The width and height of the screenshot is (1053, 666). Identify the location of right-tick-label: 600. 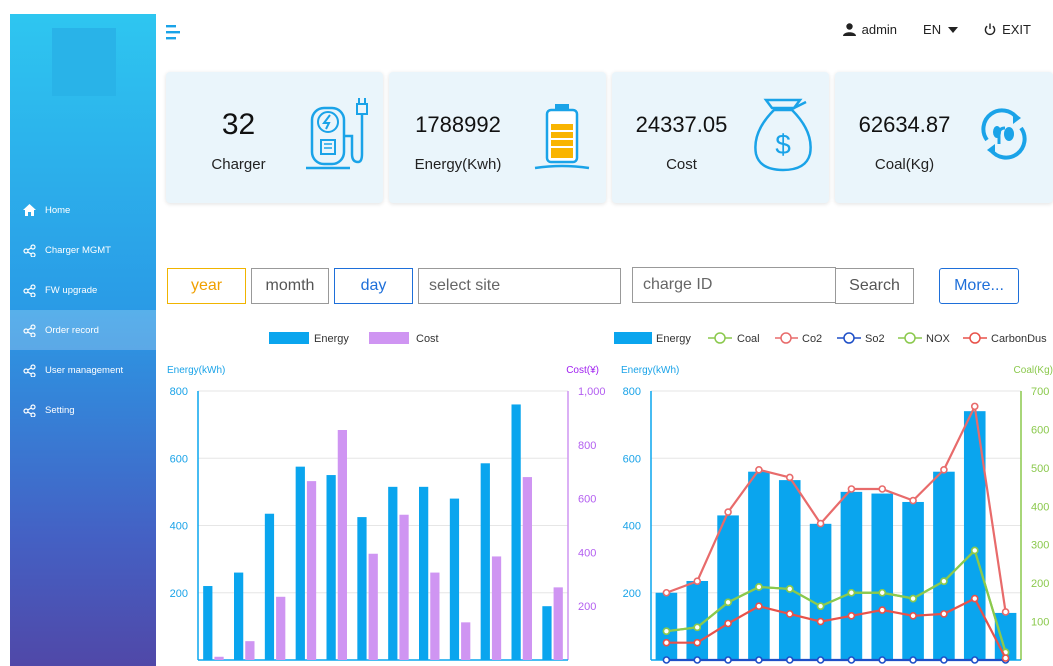
(587, 500).